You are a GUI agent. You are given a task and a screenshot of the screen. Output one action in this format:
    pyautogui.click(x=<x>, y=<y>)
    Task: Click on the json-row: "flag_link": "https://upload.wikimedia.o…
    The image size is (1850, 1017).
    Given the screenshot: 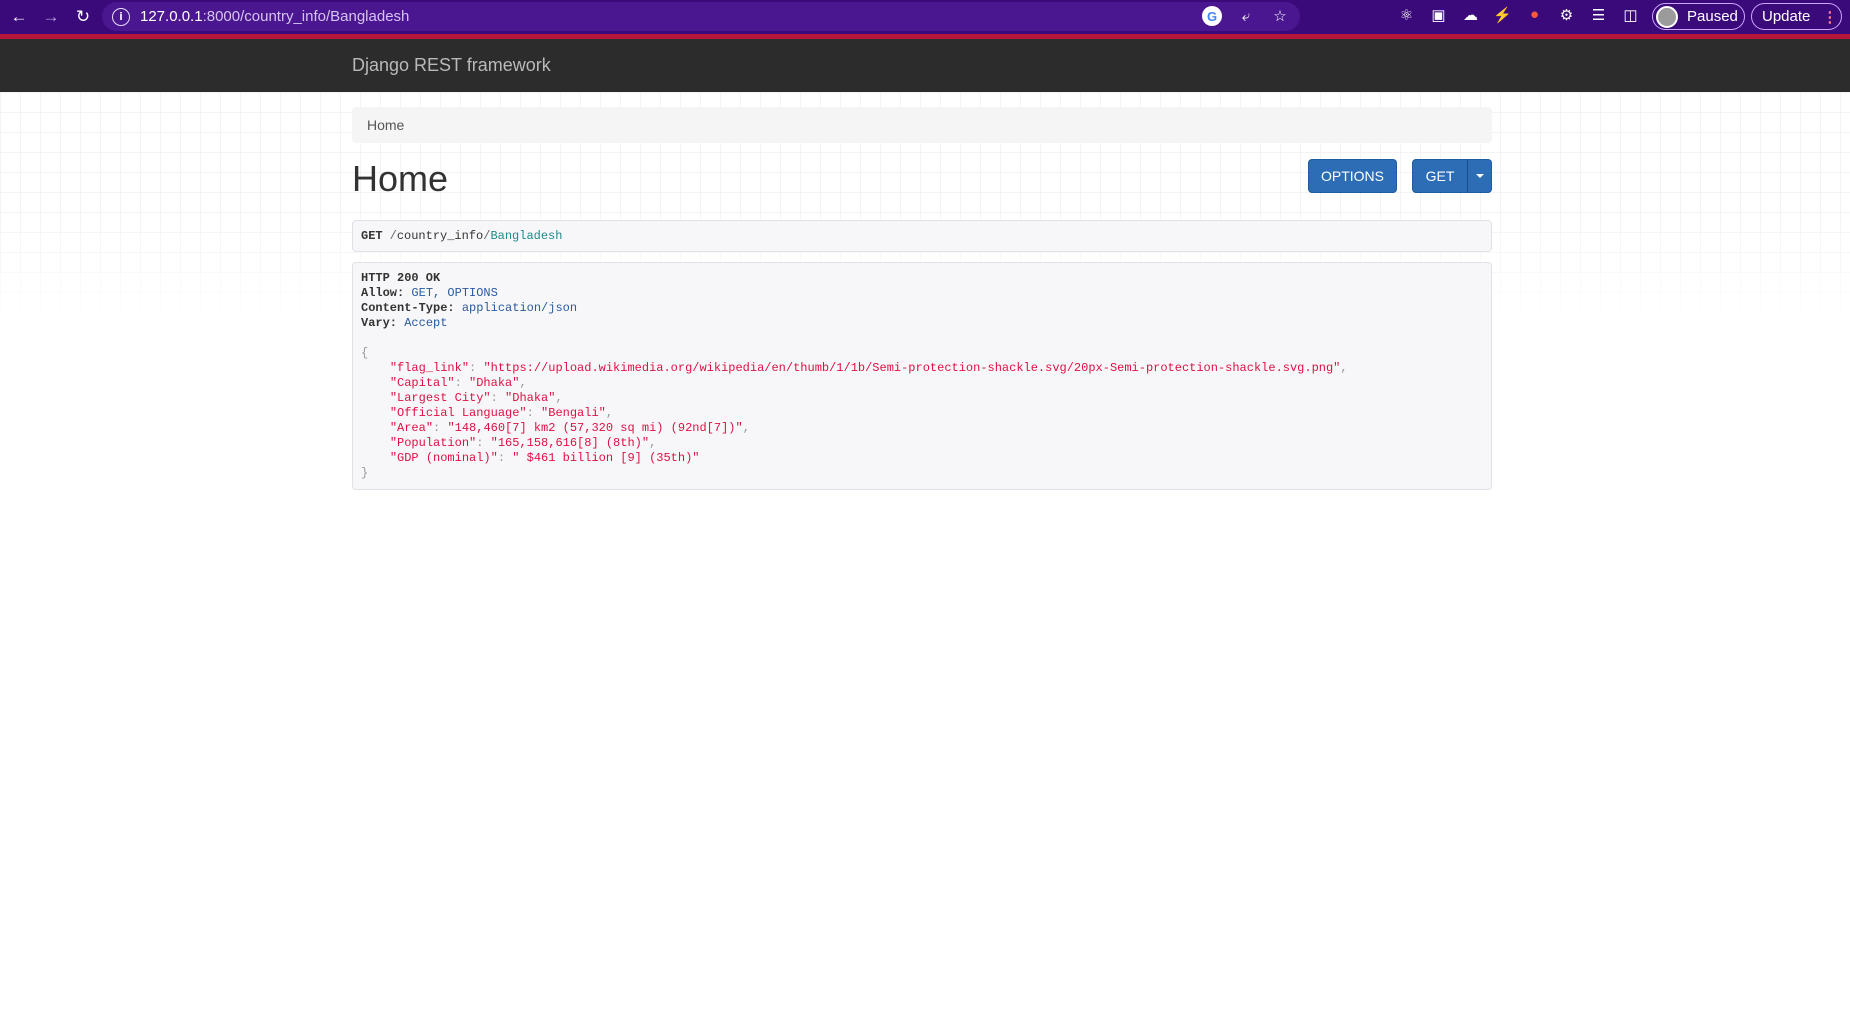 What is the action you would take?
    pyautogui.click(x=868, y=368)
    